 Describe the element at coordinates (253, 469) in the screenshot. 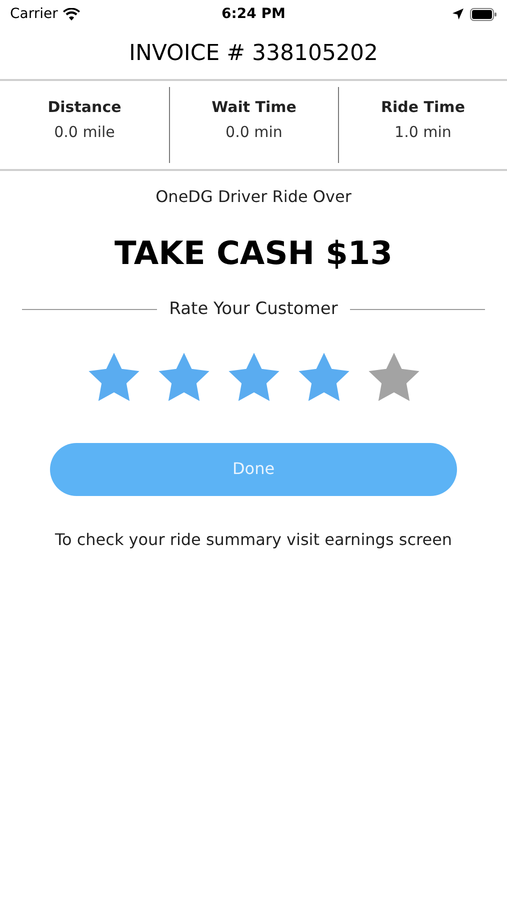

I see `done-button: Done` at that location.